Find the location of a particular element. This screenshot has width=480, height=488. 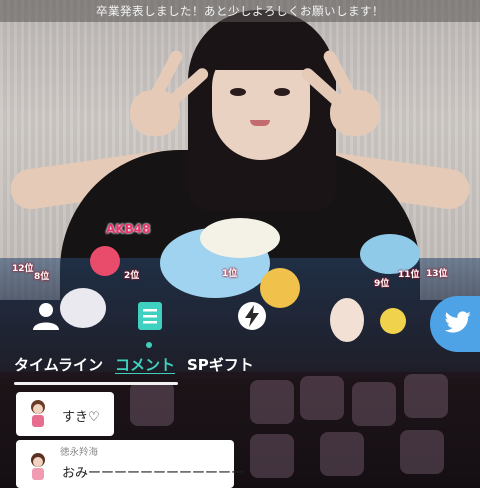

tab-divider is located at coordinates (96, 383).